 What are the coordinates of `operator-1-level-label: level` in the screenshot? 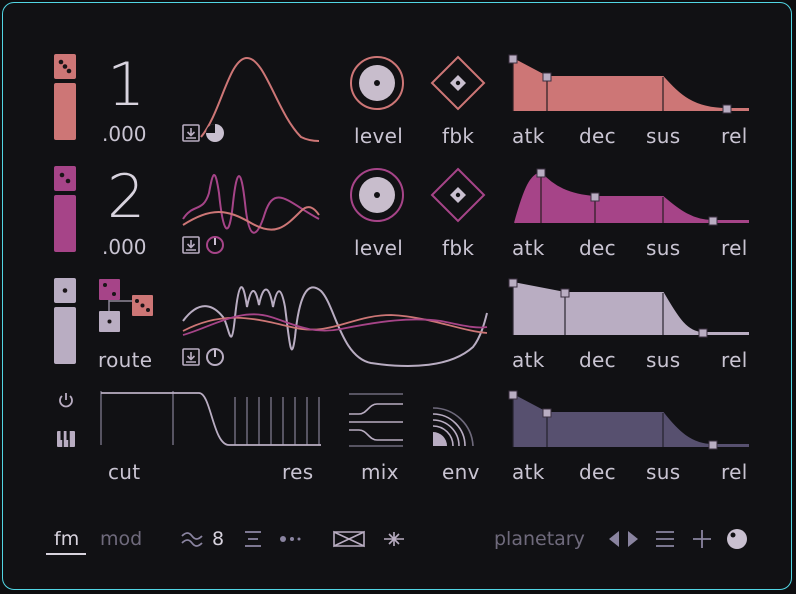 It's located at (379, 136).